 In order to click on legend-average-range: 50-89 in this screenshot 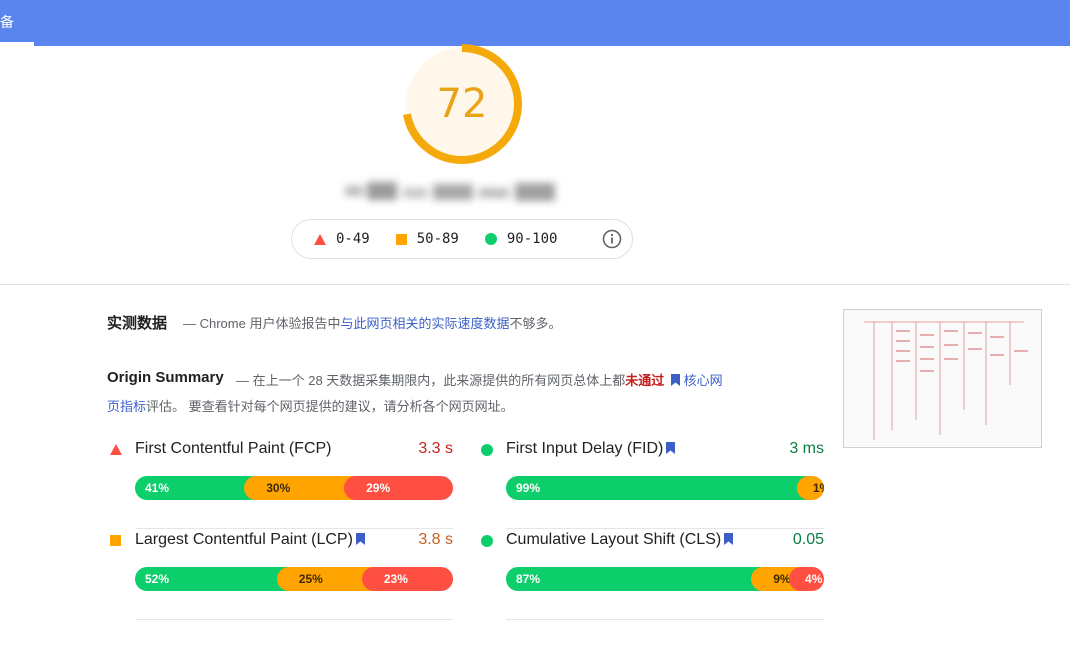, I will do `click(437, 239)`.